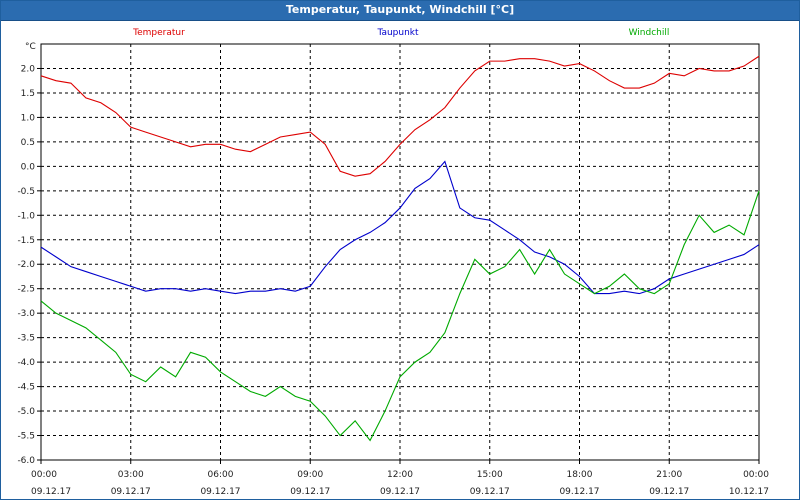 The image size is (800, 501). I want to click on x-tick-label-time: 03:00, so click(131, 475).